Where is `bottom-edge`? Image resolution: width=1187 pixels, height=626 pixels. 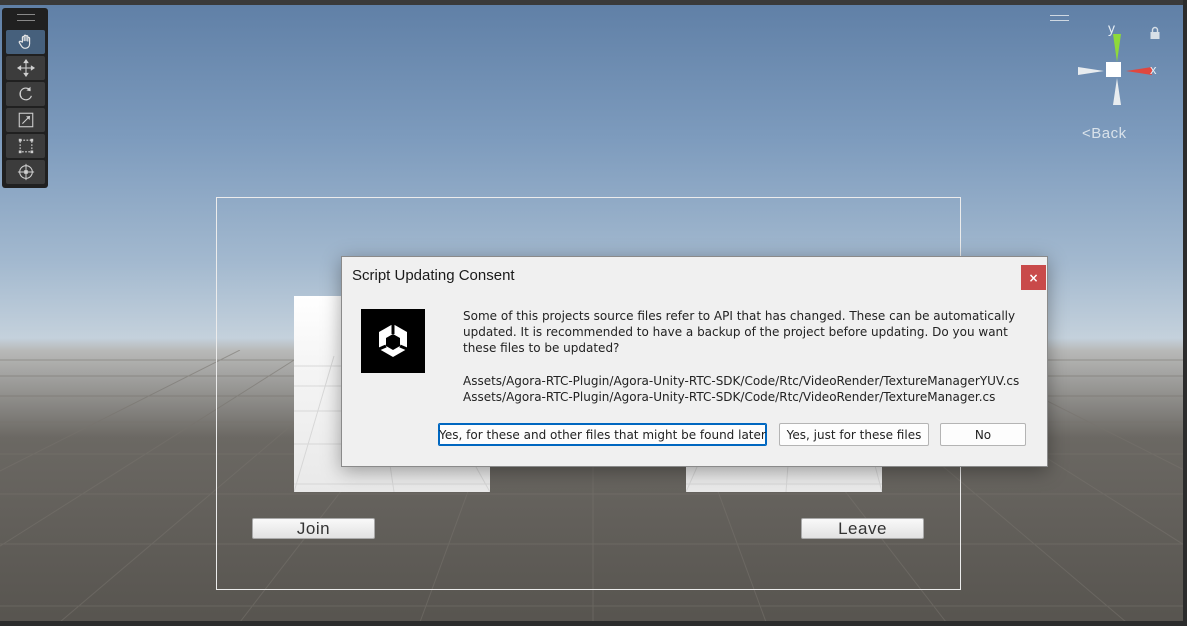
bottom-edge is located at coordinates (593, 623).